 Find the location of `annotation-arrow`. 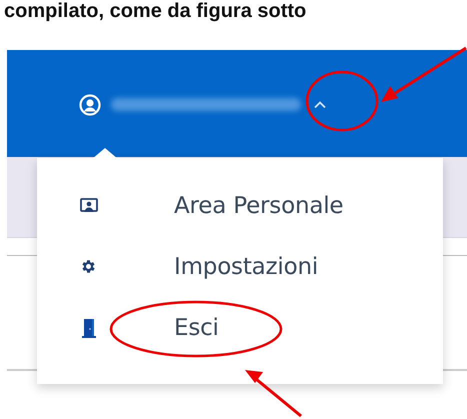

annotation-arrow is located at coordinates (273, 394).